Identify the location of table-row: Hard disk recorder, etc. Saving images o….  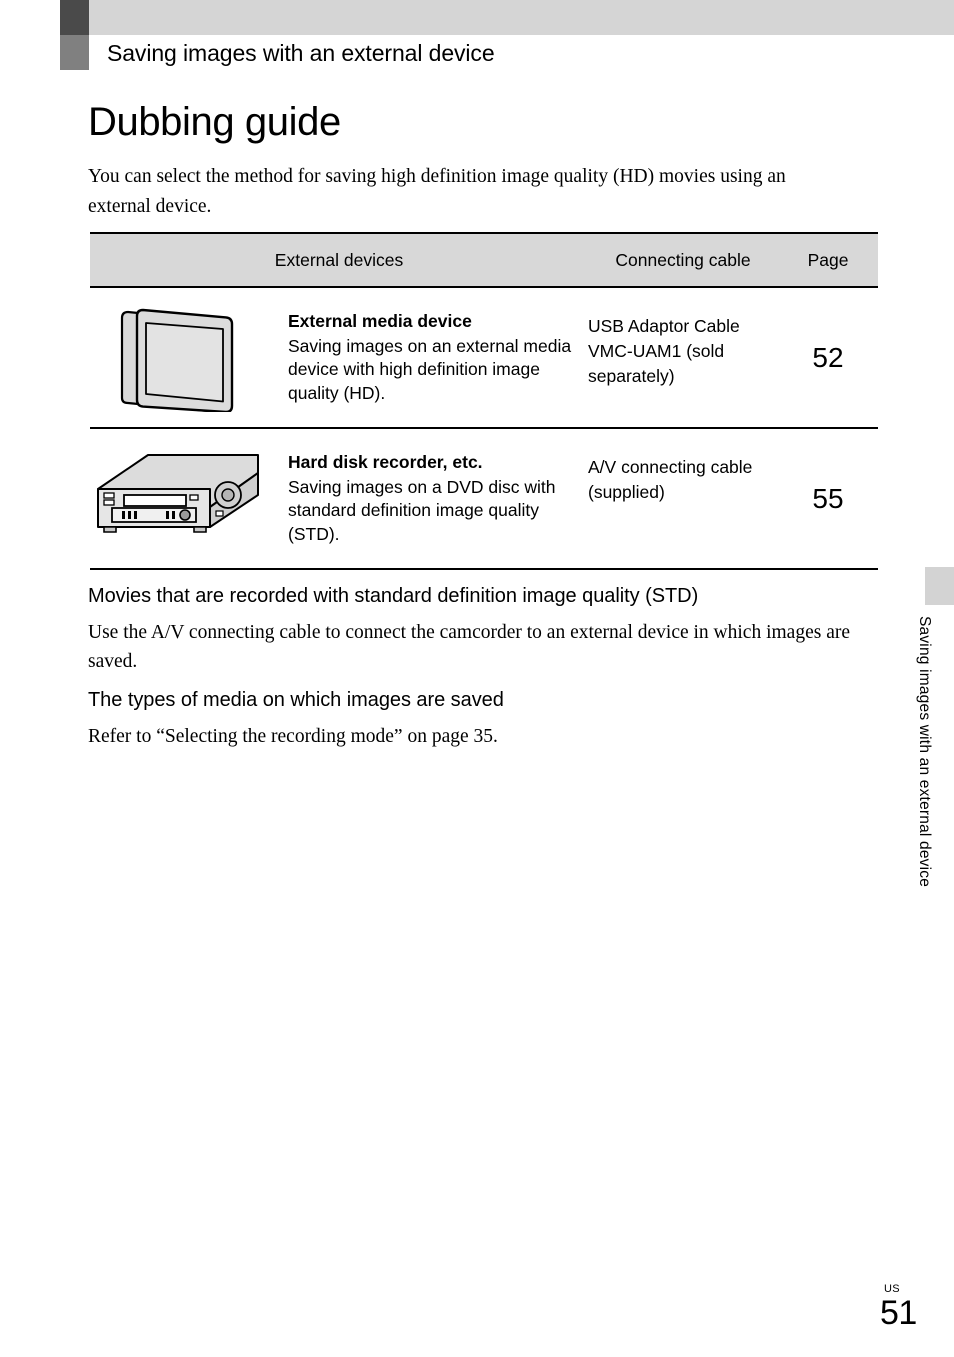
(484, 499).